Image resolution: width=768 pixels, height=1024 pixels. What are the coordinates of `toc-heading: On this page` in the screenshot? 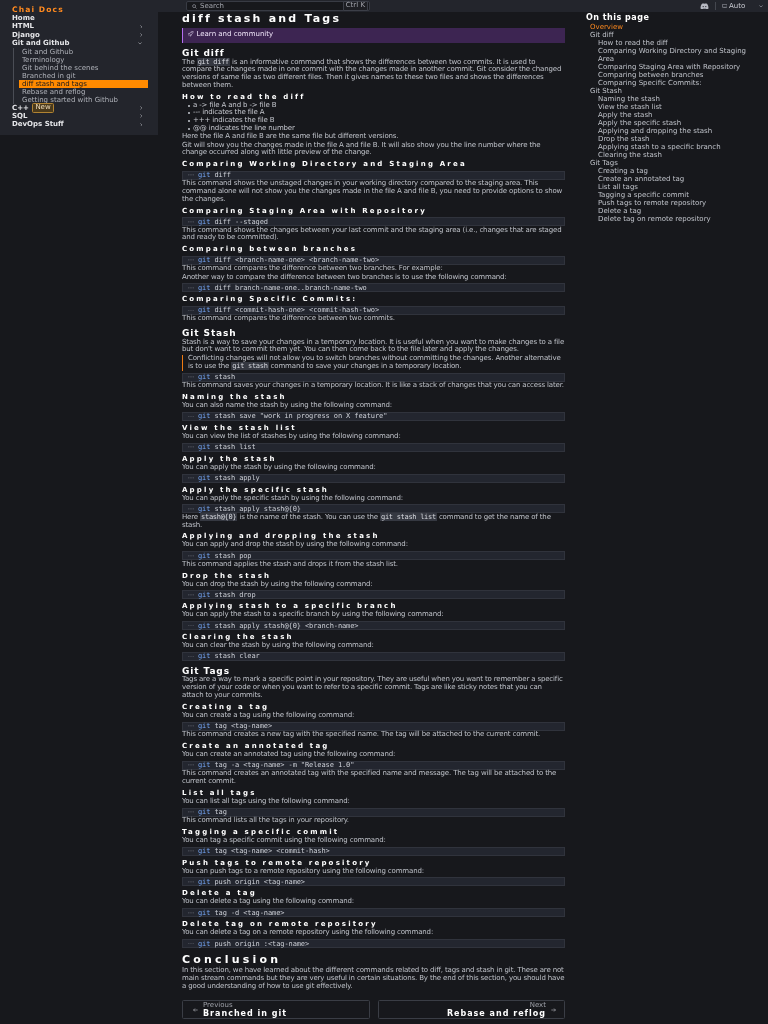 It's located at (618, 18).